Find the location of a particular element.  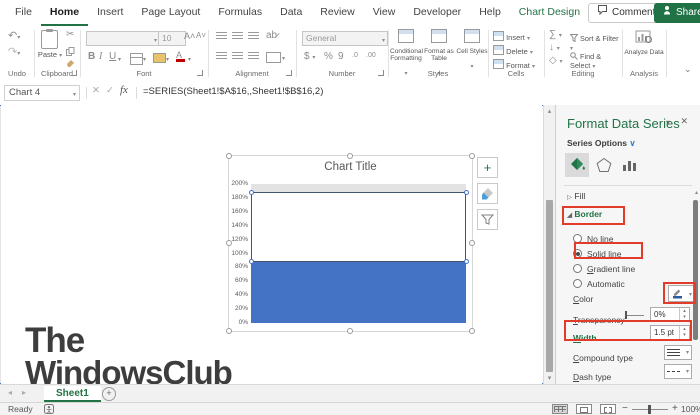

fill-button: ↓ ▾ is located at coordinates (554, 47).